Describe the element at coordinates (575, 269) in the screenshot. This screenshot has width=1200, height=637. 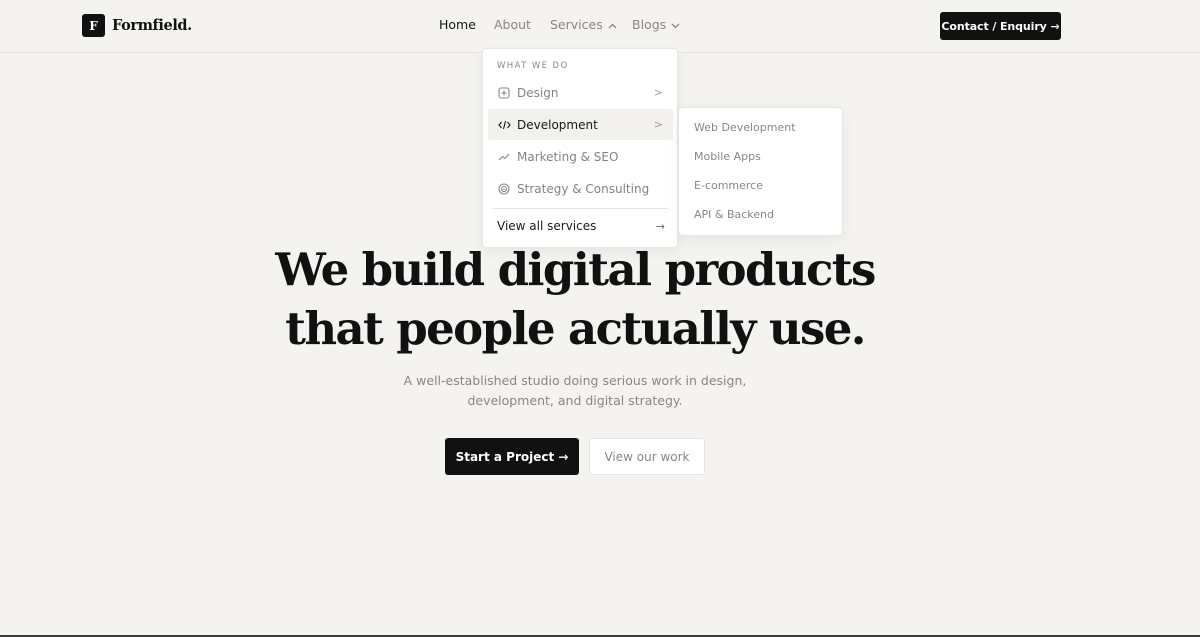
I see `hero-title-line-1: We build digital products` at that location.